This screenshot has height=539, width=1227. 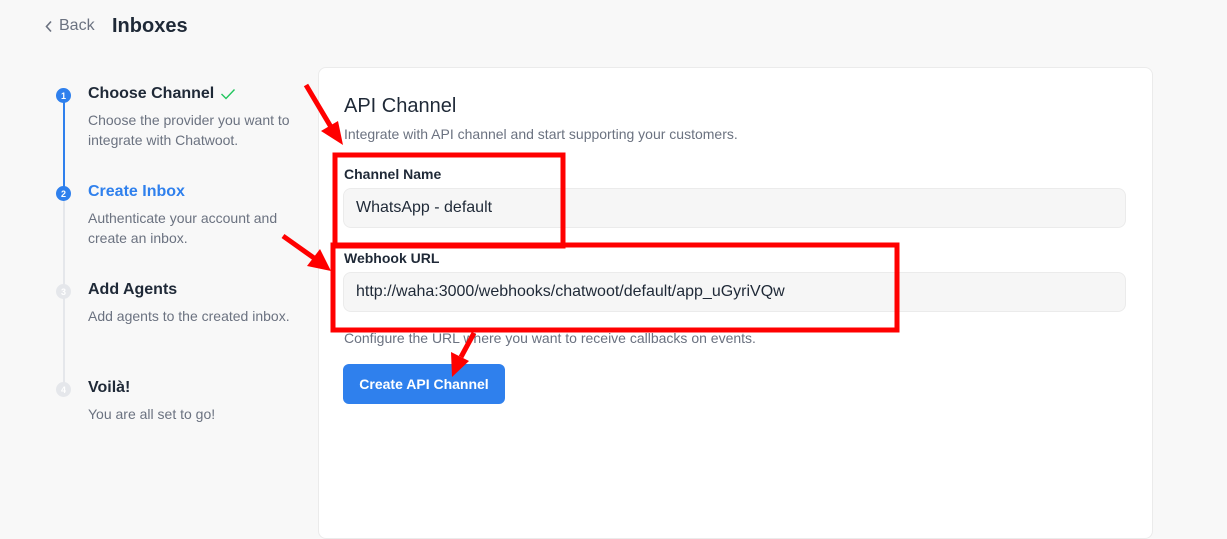 What do you see at coordinates (392, 258) in the screenshot?
I see `webhook-url-label: Webhook URL` at bounding box center [392, 258].